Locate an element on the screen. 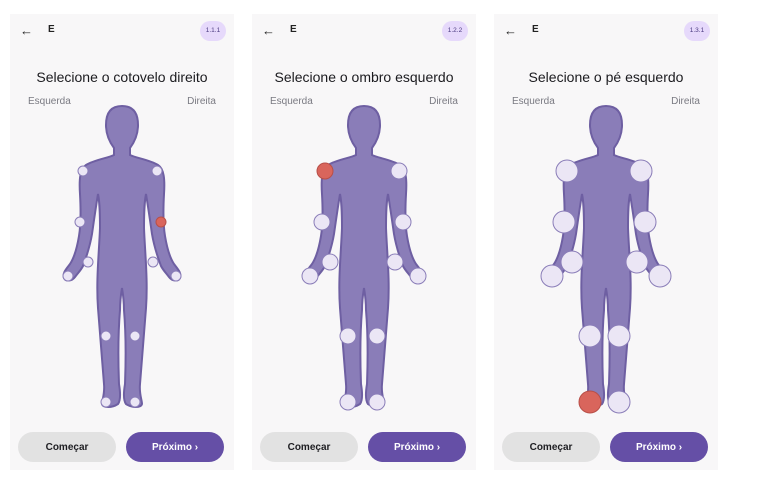  joint-point-right-elbow-selected is located at coordinates (161, 222).